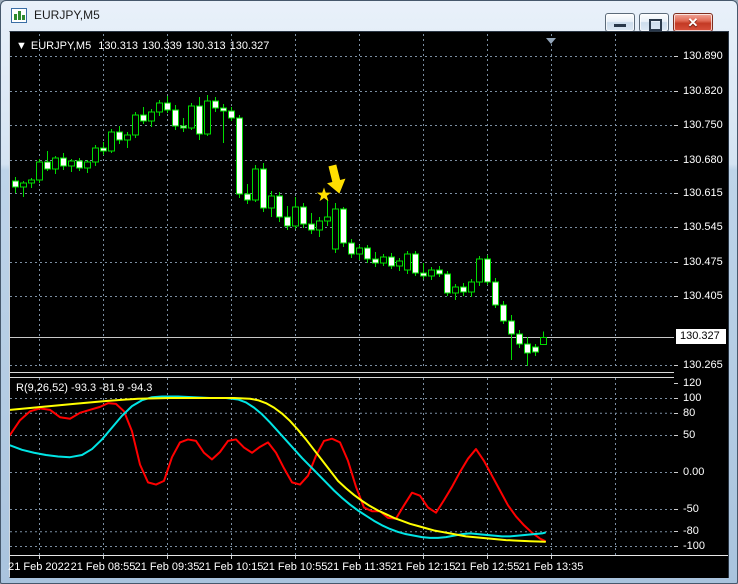  I want to click on time-axis-label: 21 Feb 2022, so click(39, 567).